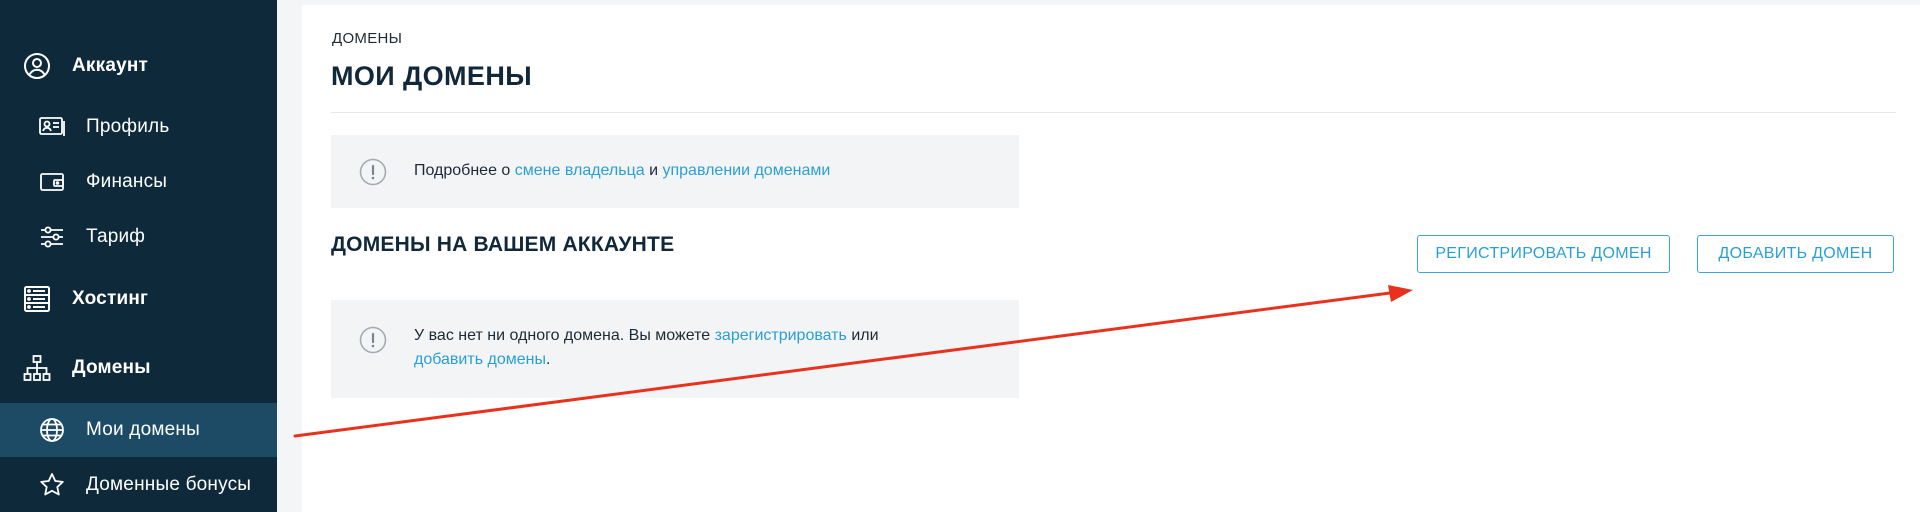 The height and width of the screenshot is (512, 1920). I want to click on domain-management-link: управлении доменами, so click(746, 170).